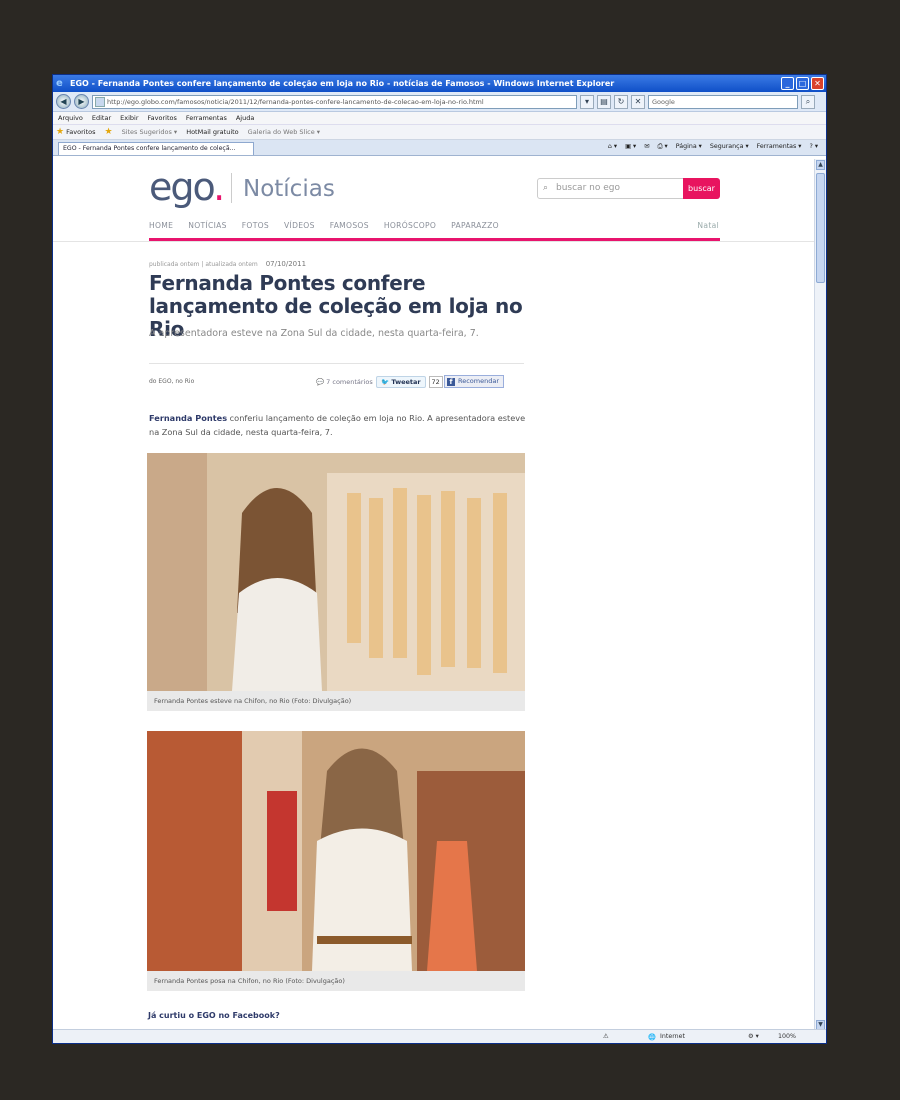 Image resolution: width=900 pixels, height=1100 pixels. What do you see at coordinates (604, 101) in the screenshot?
I see `compatibility-icon: ▤` at bounding box center [604, 101].